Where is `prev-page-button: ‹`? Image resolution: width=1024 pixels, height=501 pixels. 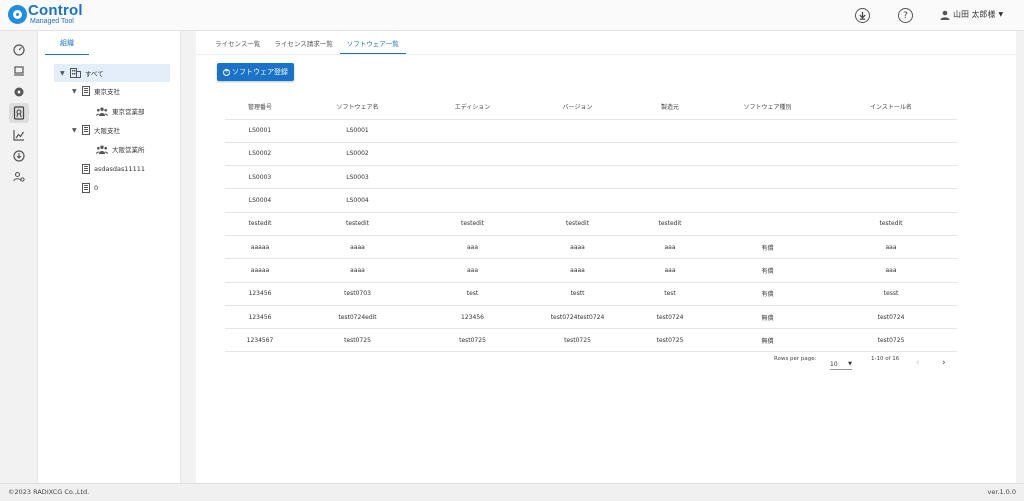
prev-page-button: ‹ is located at coordinates (918, 363).